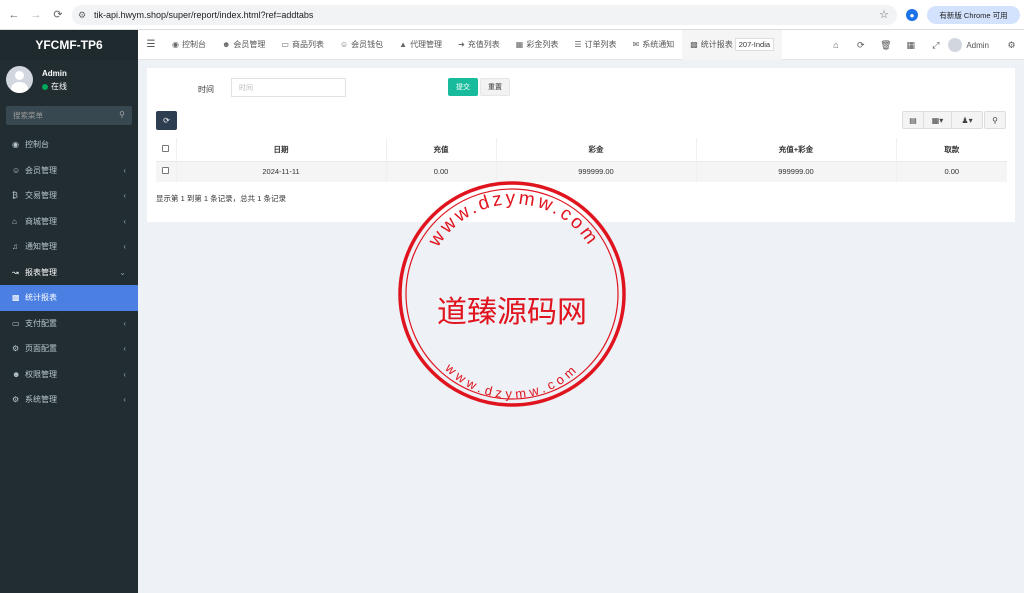  Describe the element at coordinates (910, 45) in the screenshot. I see `language-icon: ▦` at that location.